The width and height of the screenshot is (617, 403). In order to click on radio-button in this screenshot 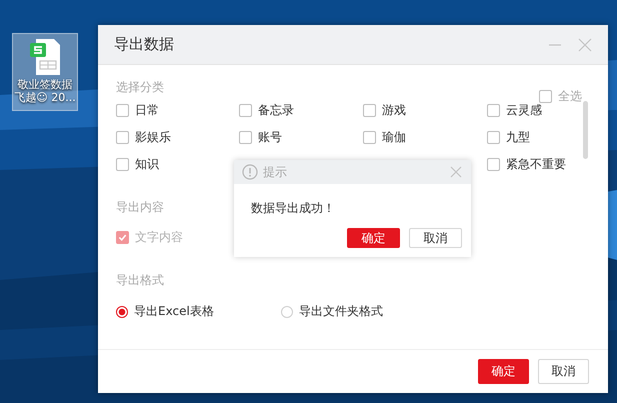, I will do `click(122, 312)`.